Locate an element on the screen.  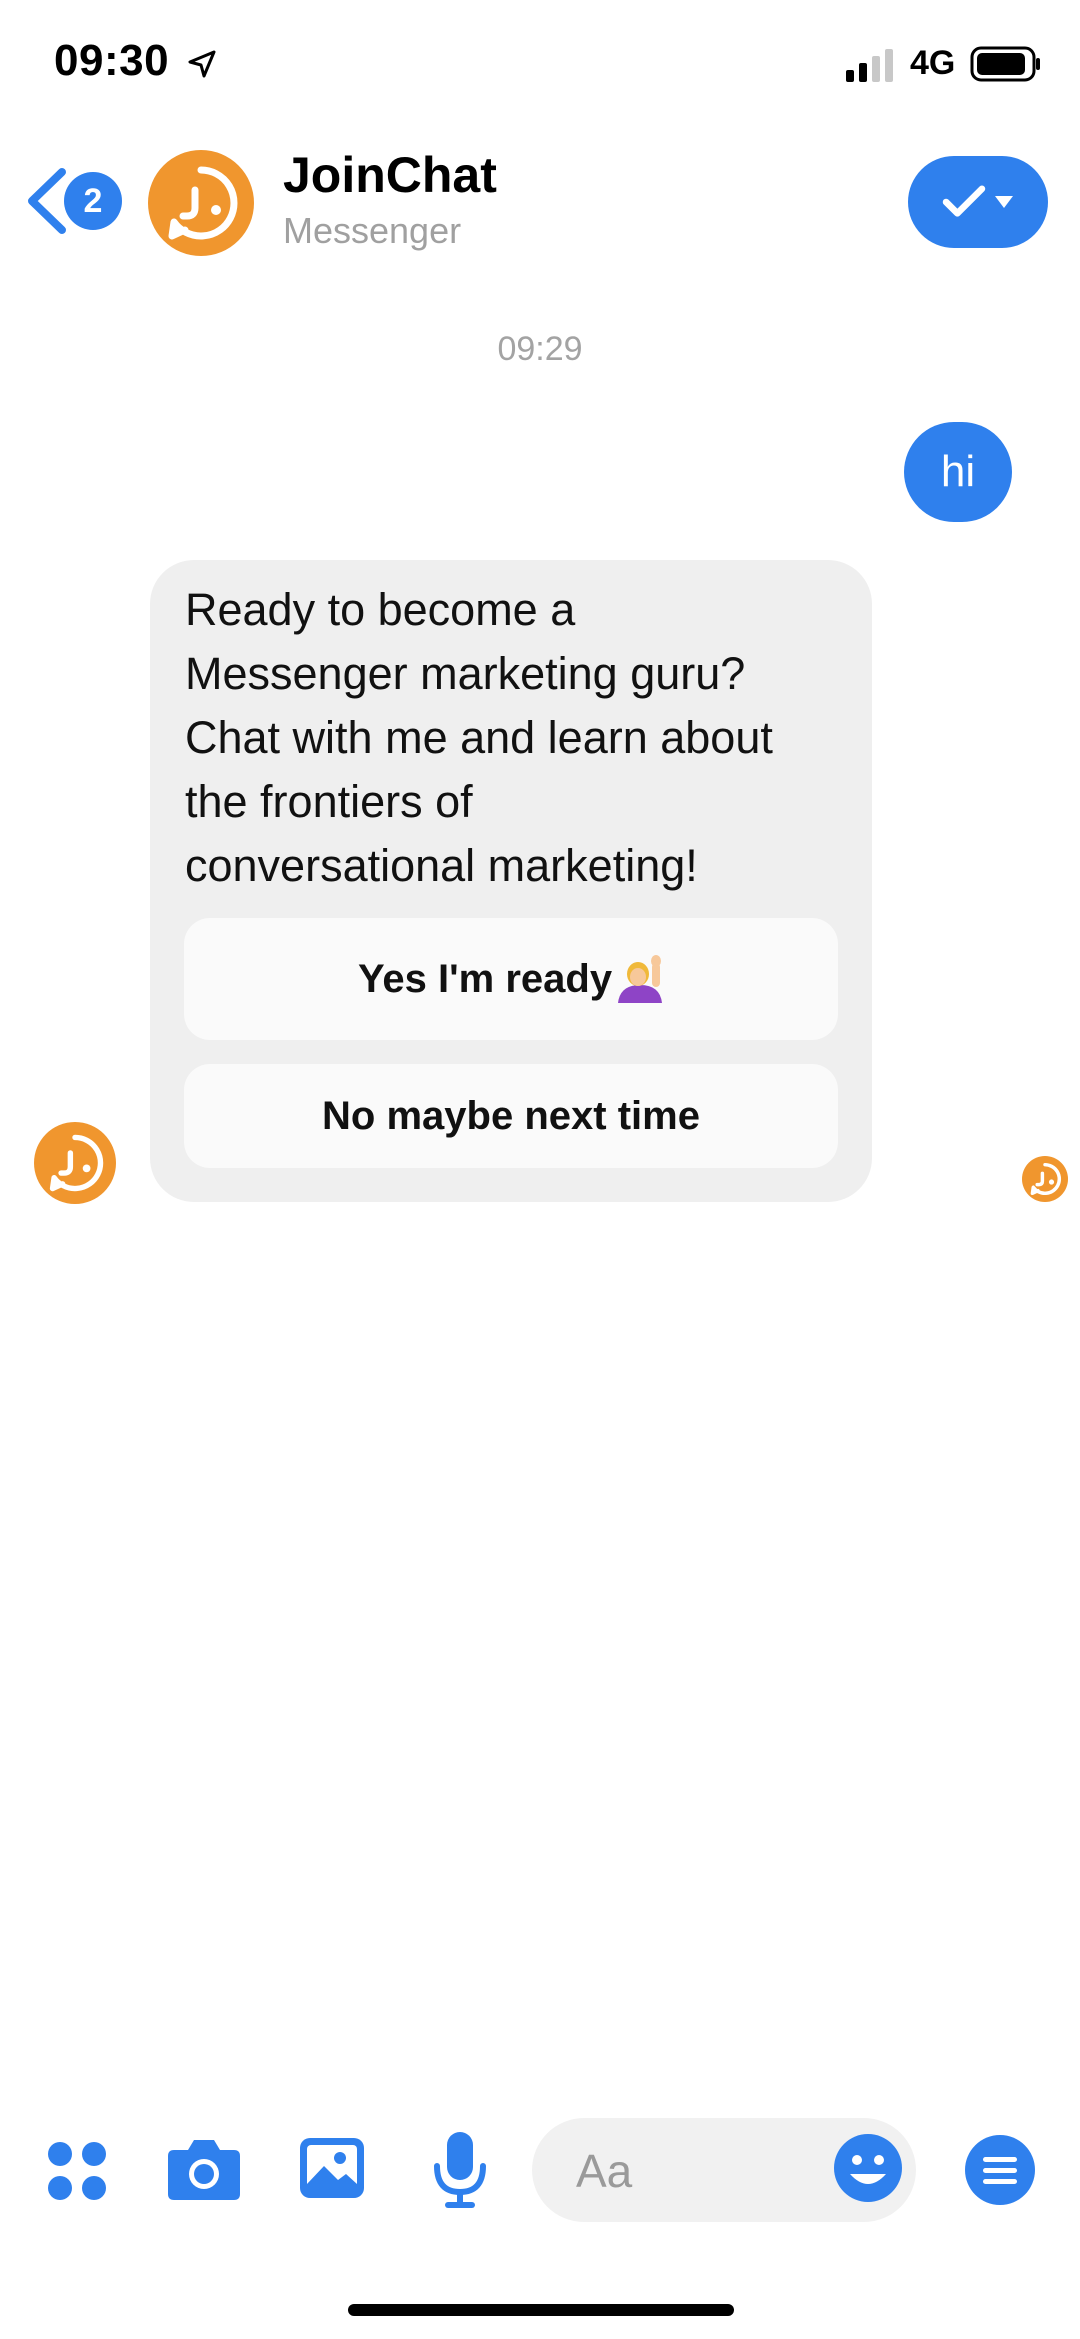
quick-reply-label: Yes I'm ready is located at coordinates (485, 978).